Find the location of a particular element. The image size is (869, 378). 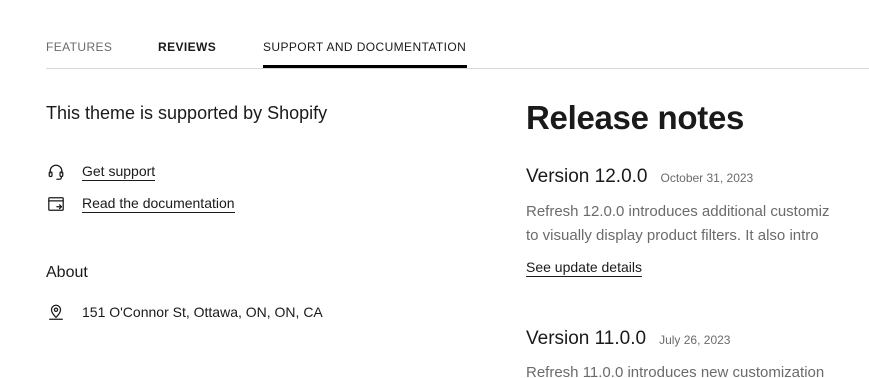

get-support-row: Get support is located at coordinates (101, 172).